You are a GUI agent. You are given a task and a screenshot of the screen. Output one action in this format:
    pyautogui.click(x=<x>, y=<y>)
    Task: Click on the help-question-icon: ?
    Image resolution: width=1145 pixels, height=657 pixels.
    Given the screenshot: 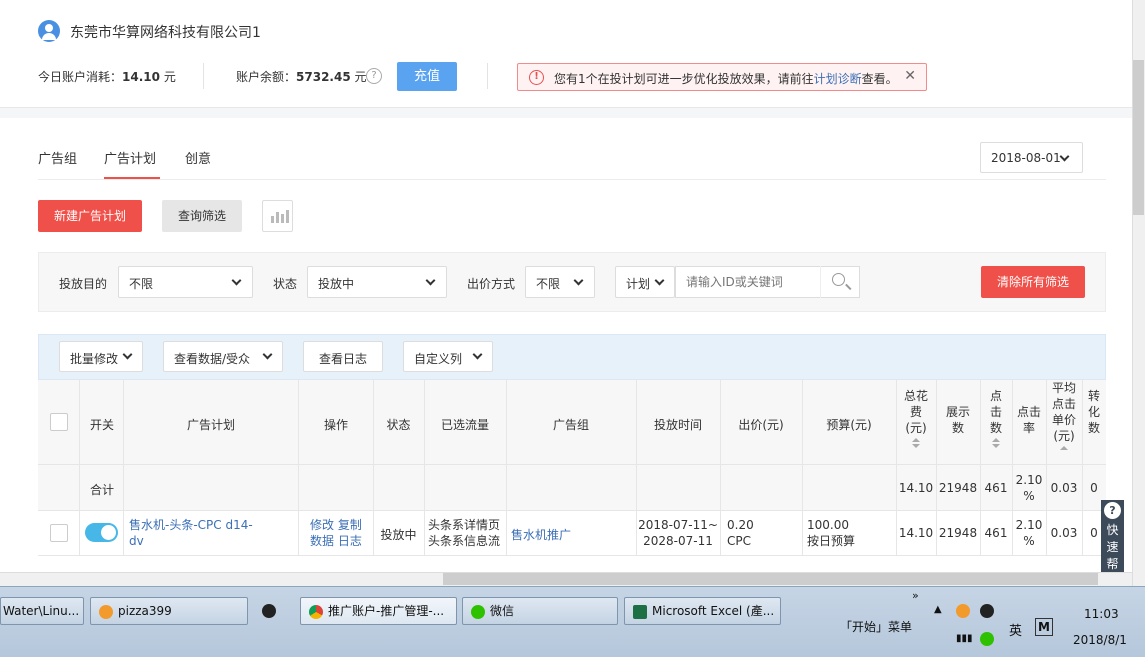 What is the action you would take?
    pyautogui.click(x=374, y=76)
    